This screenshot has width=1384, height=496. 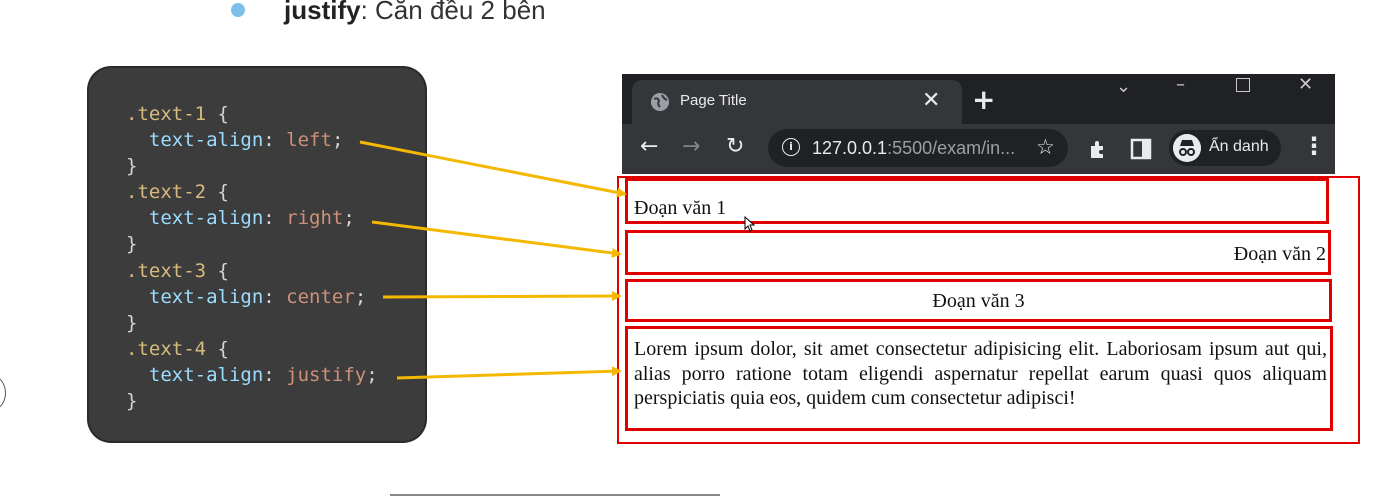 What do you see at coordinates (493, 260) in the screenshot?
I see `arrows-layer` at bounding box center [493, 260].